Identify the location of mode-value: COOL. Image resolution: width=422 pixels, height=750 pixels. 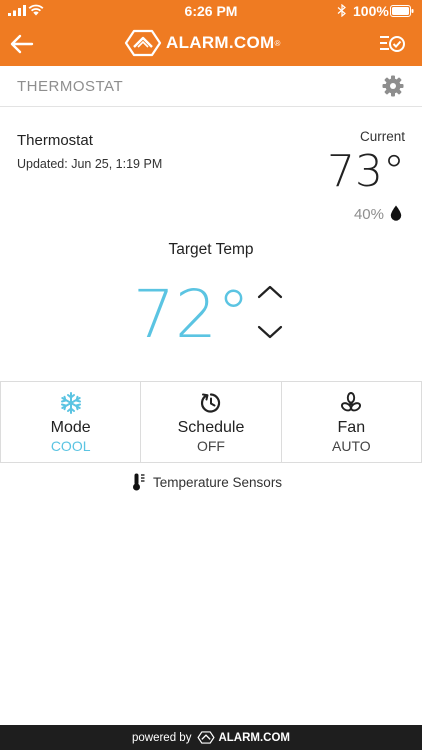
(70, 446).